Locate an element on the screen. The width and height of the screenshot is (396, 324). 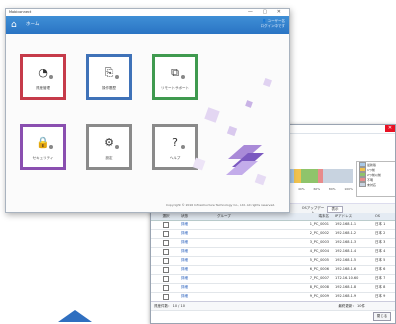
document-icon: ⎘ is located at coordinates (109, 72).